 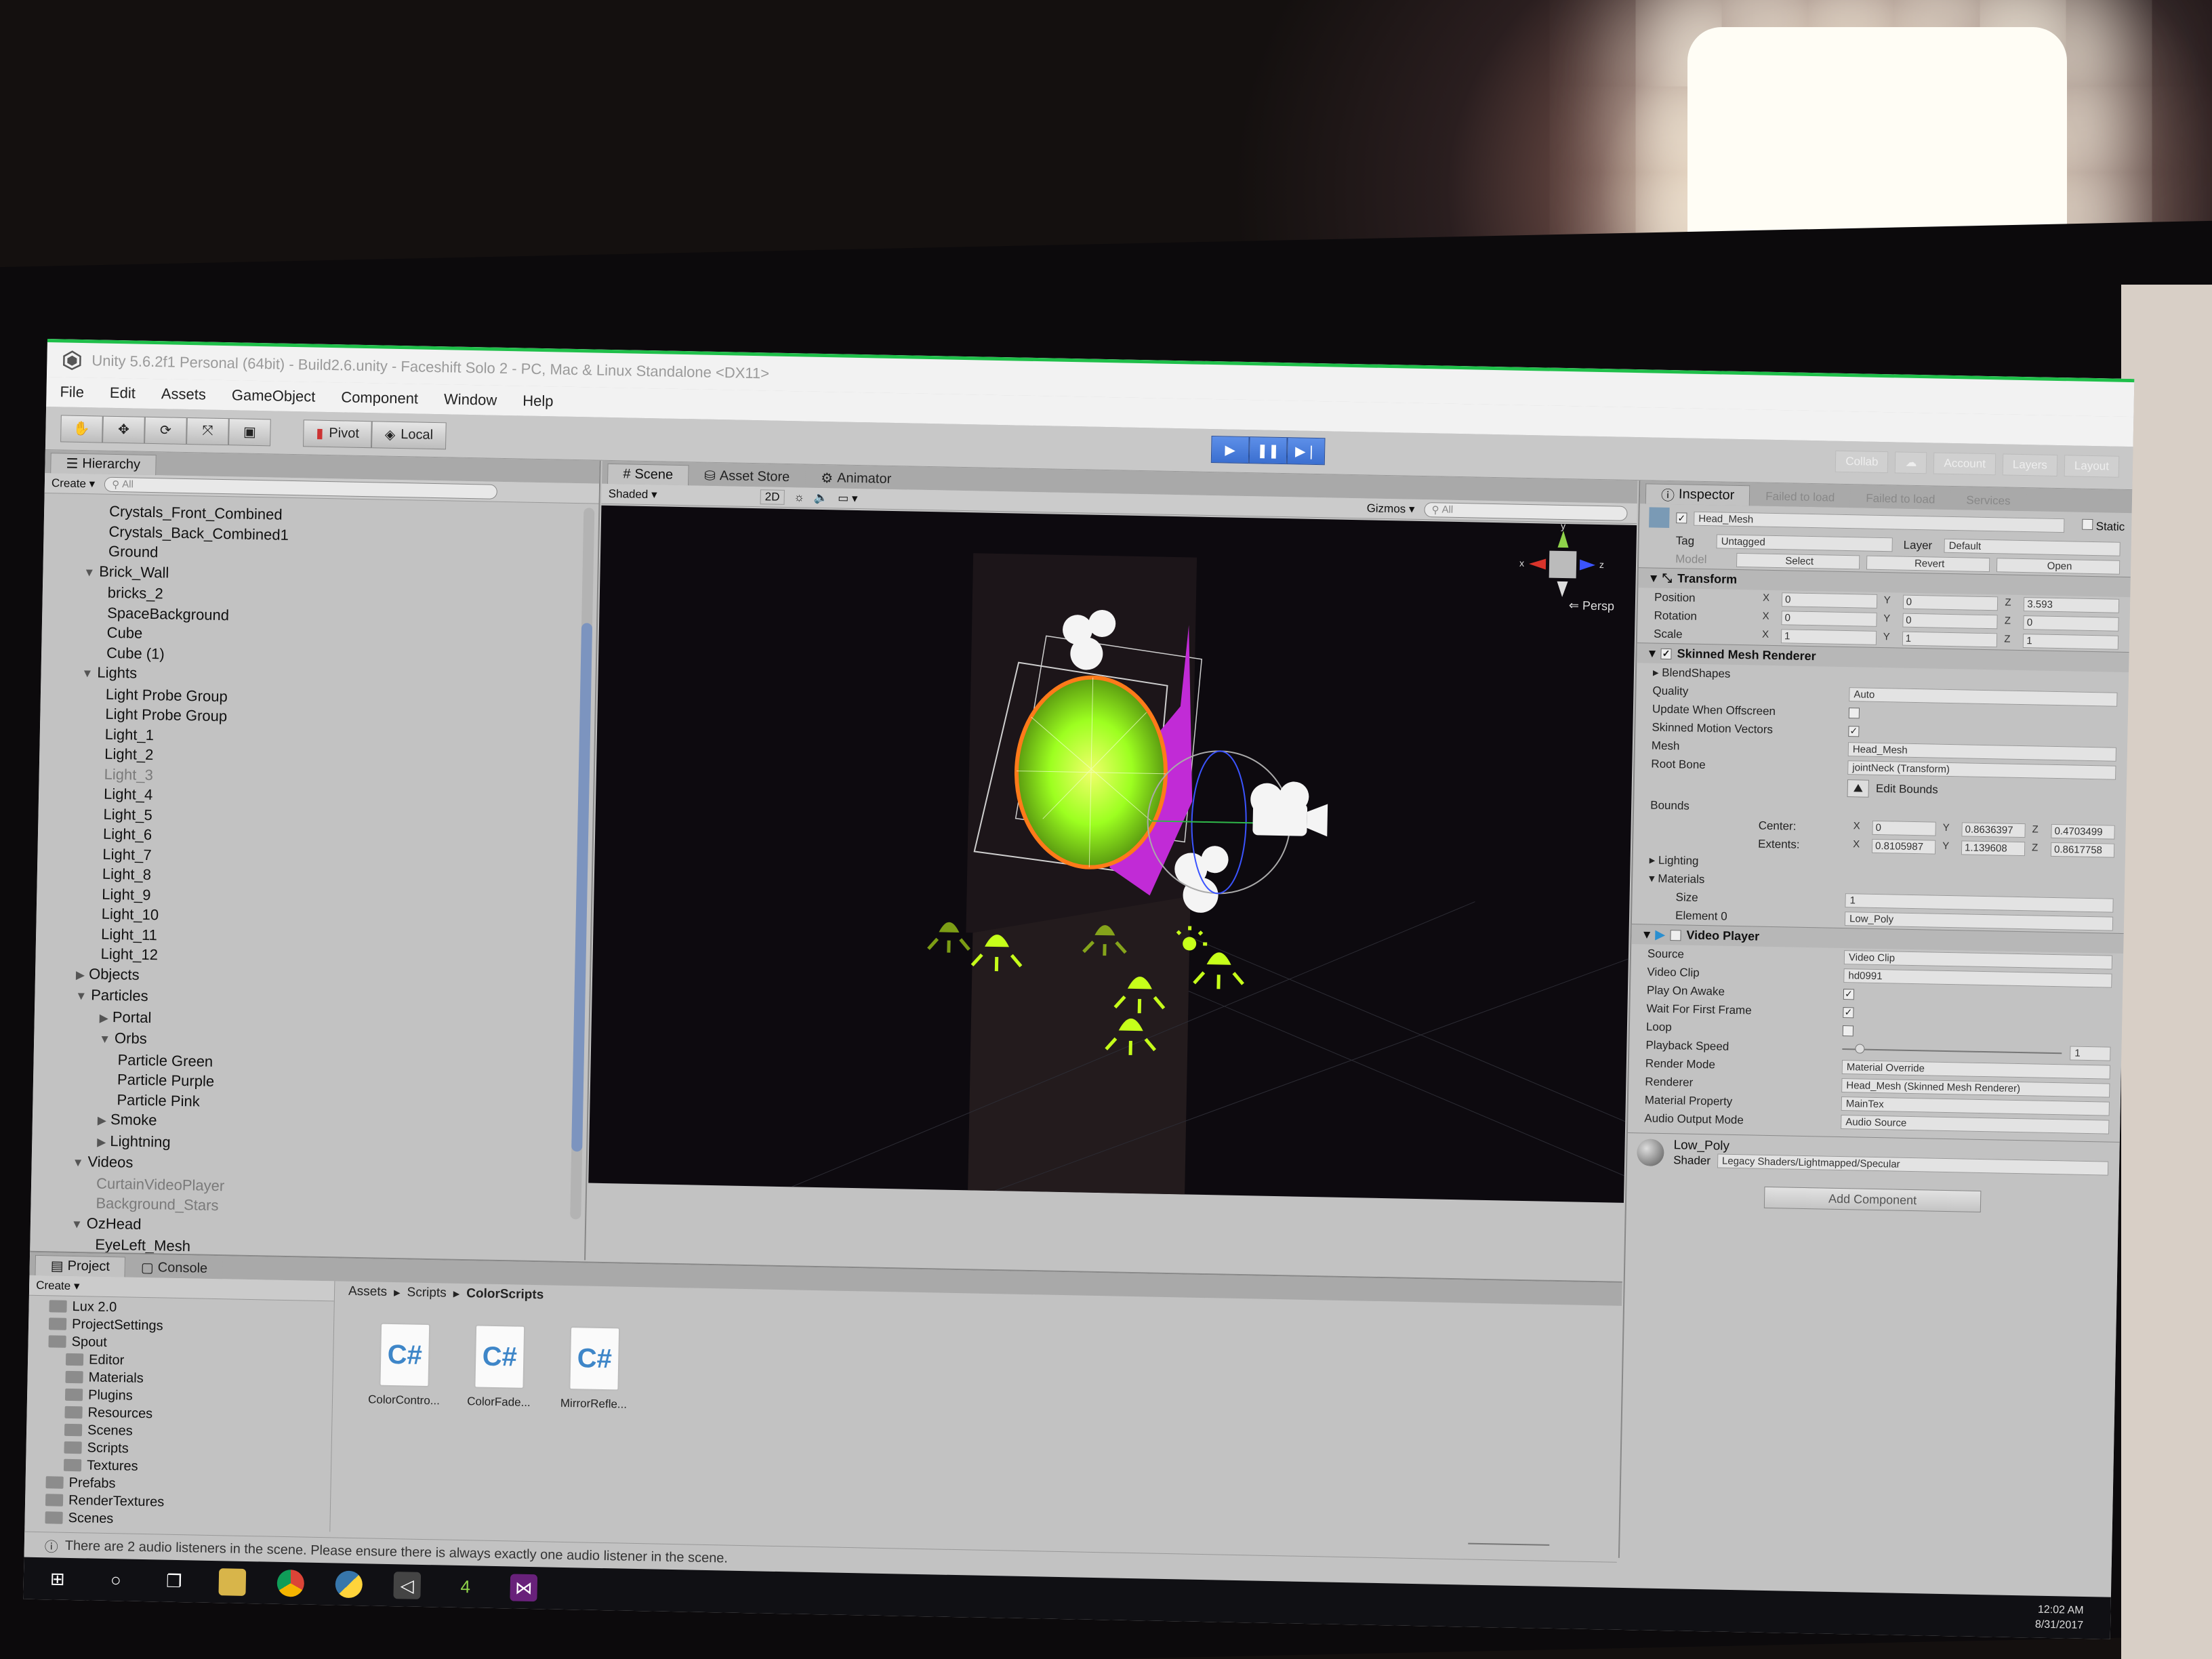 What do you see at coordinates (72, 392) in the screenshot?
I see `menu-file: File` at bounding box center [72, 392].